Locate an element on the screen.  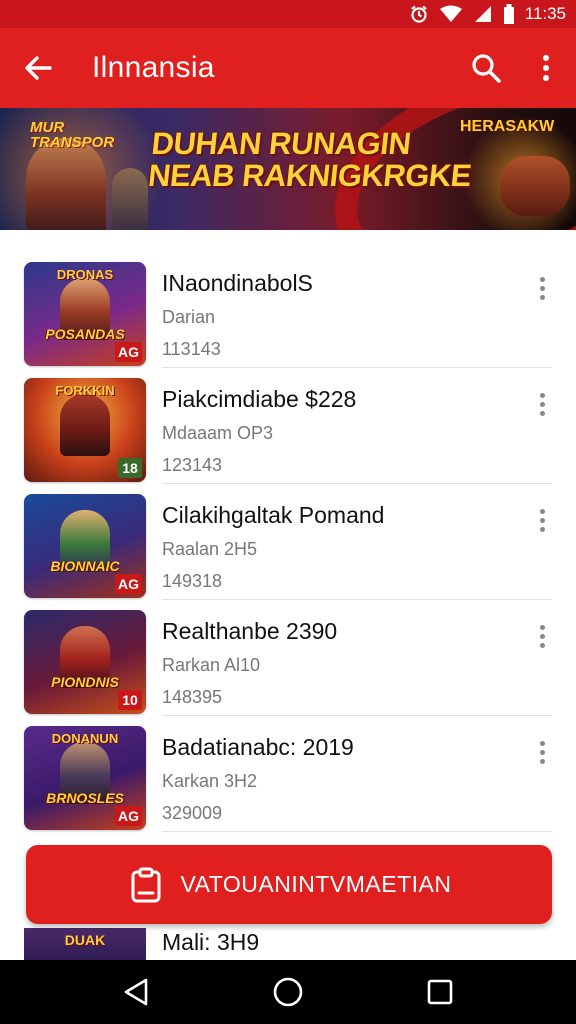
primary-action-button: VATOUANINTVMAETIAN is located at coordinates (289, 884).